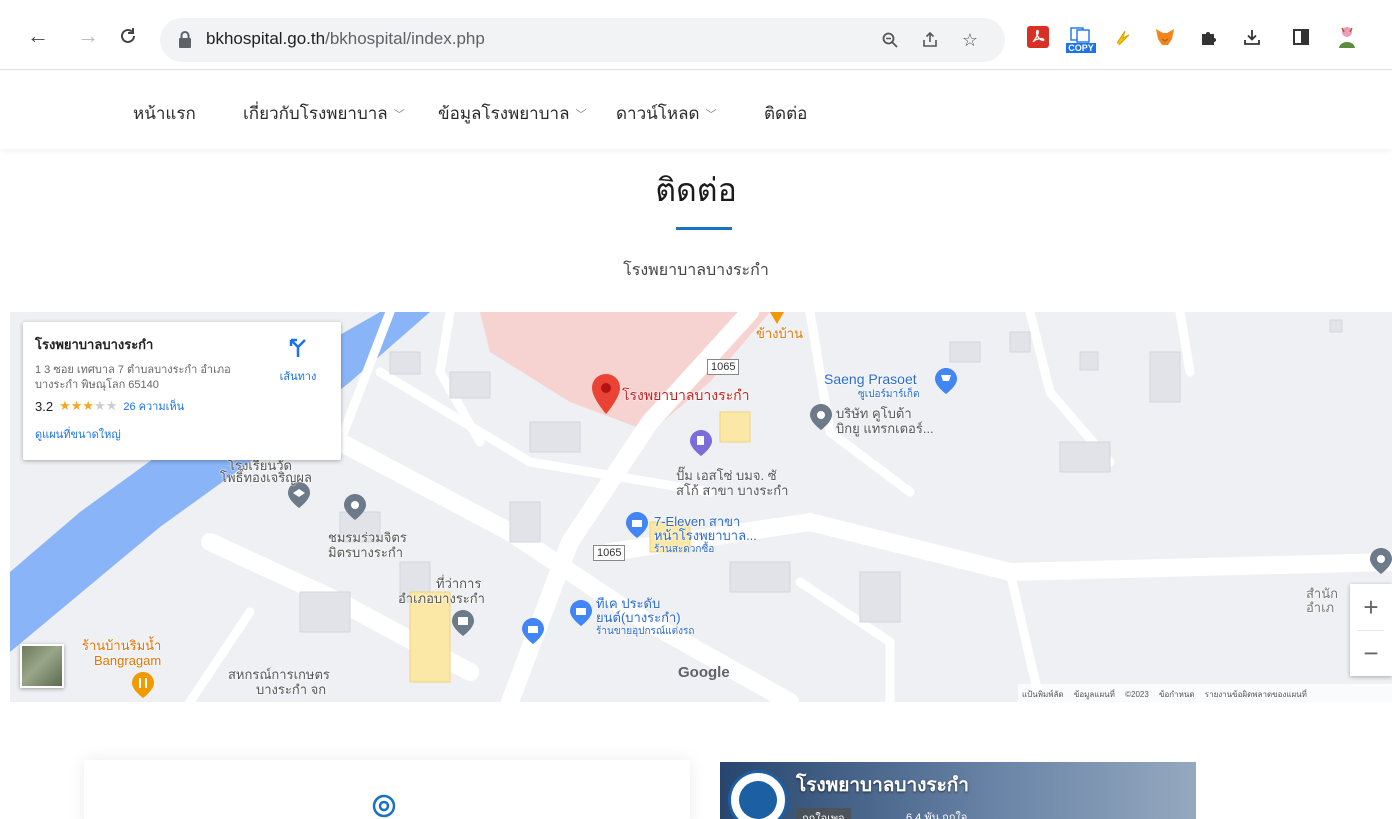 Image resolution: width=1392 pixels, height=819 pixels. I want to click on map-label-pump-1: ปั๊ม เอสโซ่ บมจ. ซั, so click(726, 475).